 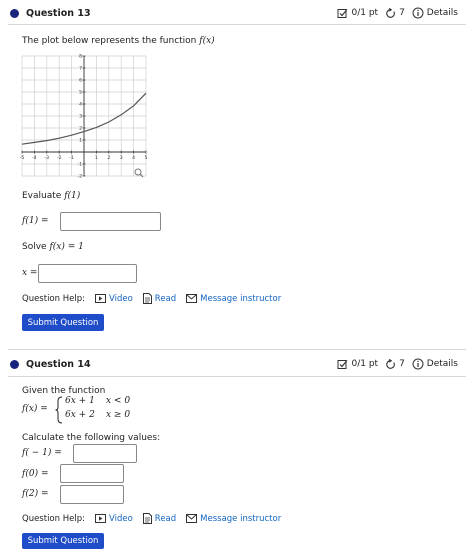 I want to click on f1-label: f(1) =, so click(x=35, y=221).